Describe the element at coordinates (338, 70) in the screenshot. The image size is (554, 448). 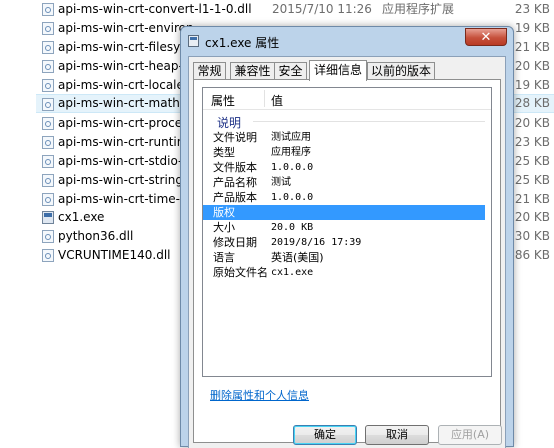
I see `tab-details: 详细信息` at that location.